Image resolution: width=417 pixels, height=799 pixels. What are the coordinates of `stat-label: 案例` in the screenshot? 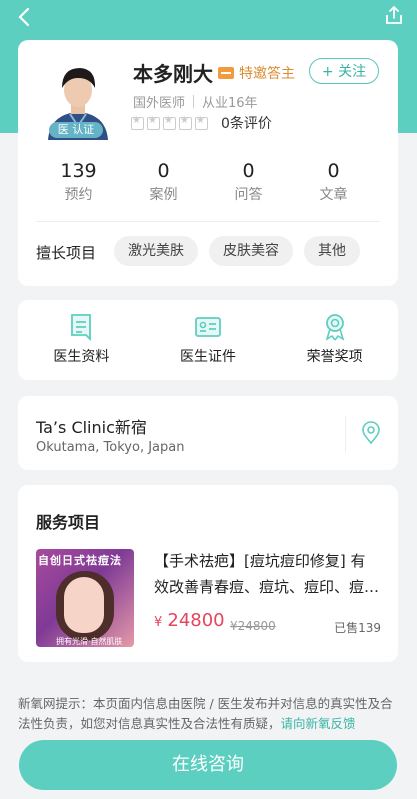 It's located at (163, 195).